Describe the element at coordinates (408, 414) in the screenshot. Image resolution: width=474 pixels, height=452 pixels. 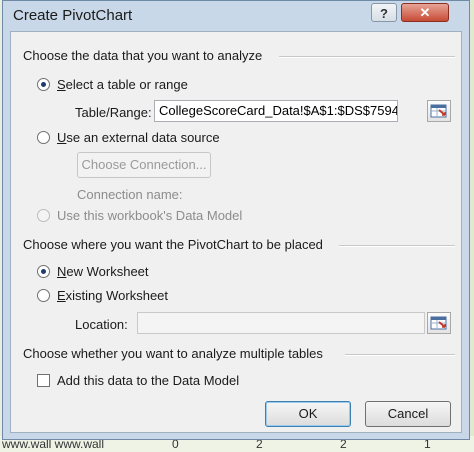
I see `cancel-button: Cancel` at that location.